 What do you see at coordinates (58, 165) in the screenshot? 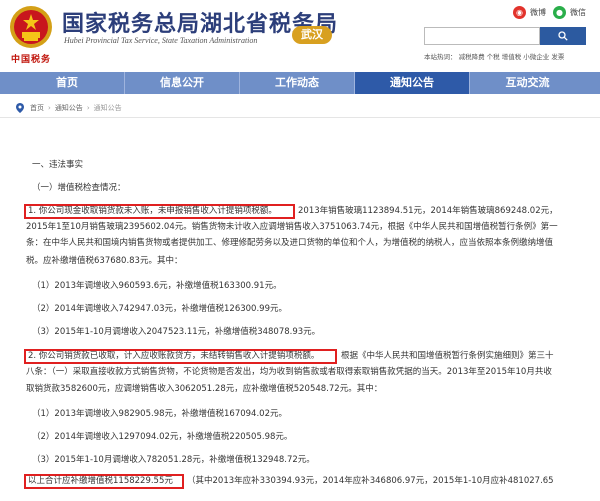
I see `section-heading: 一、违法事实` at bounding box center [58, 165].